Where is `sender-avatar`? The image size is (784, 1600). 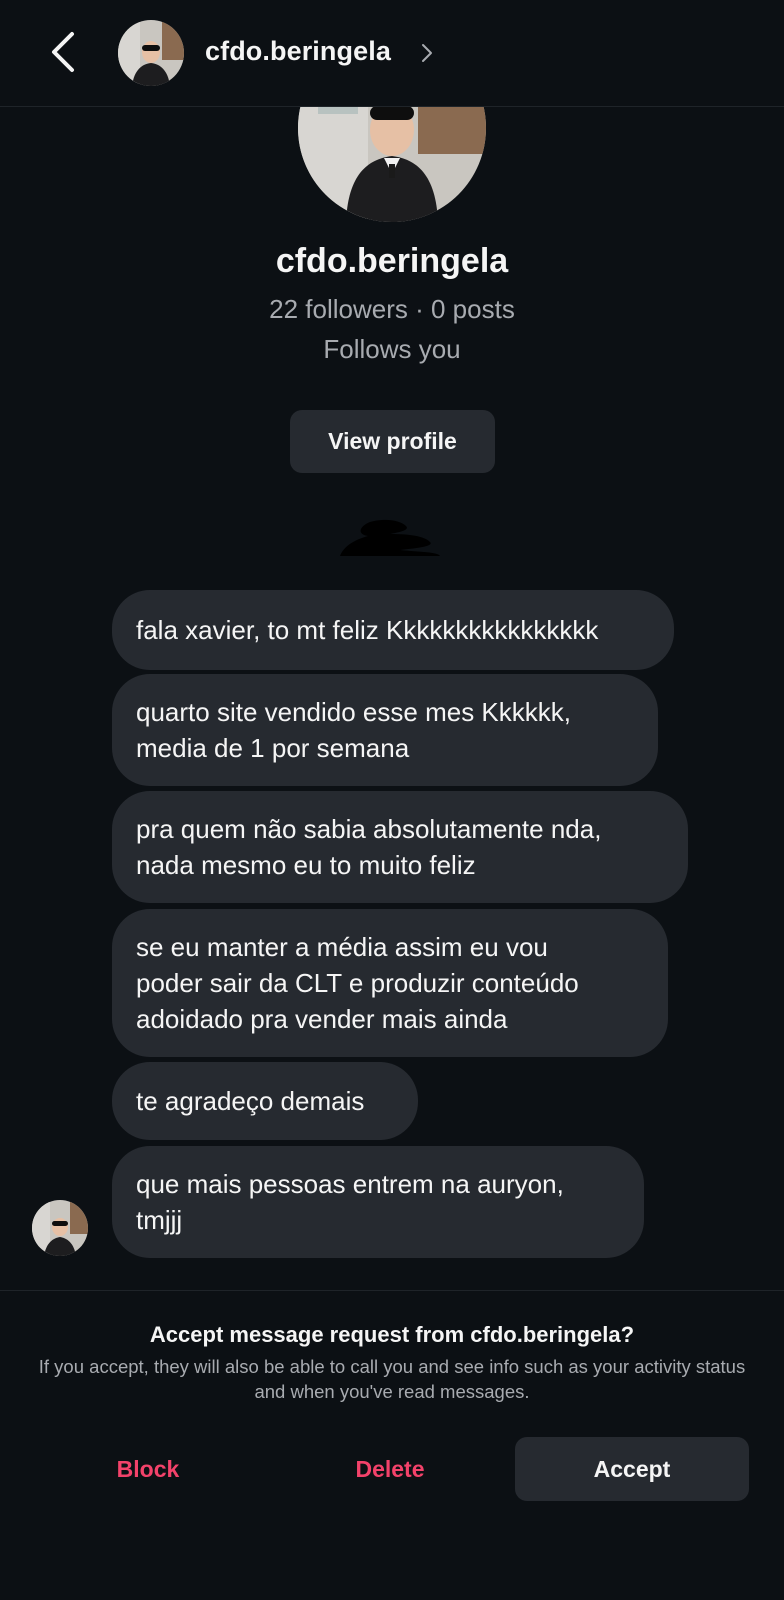 sender-avatar is located at coordinates (60, 1228).